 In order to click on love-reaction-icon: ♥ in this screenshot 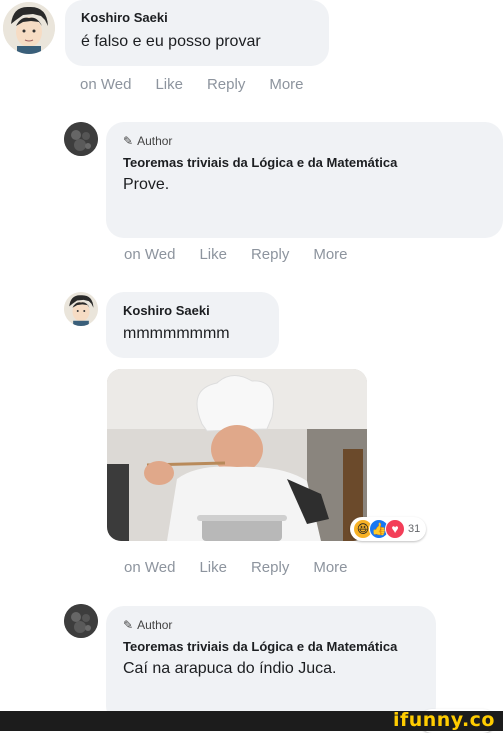, I will do `click(395, 529)`.